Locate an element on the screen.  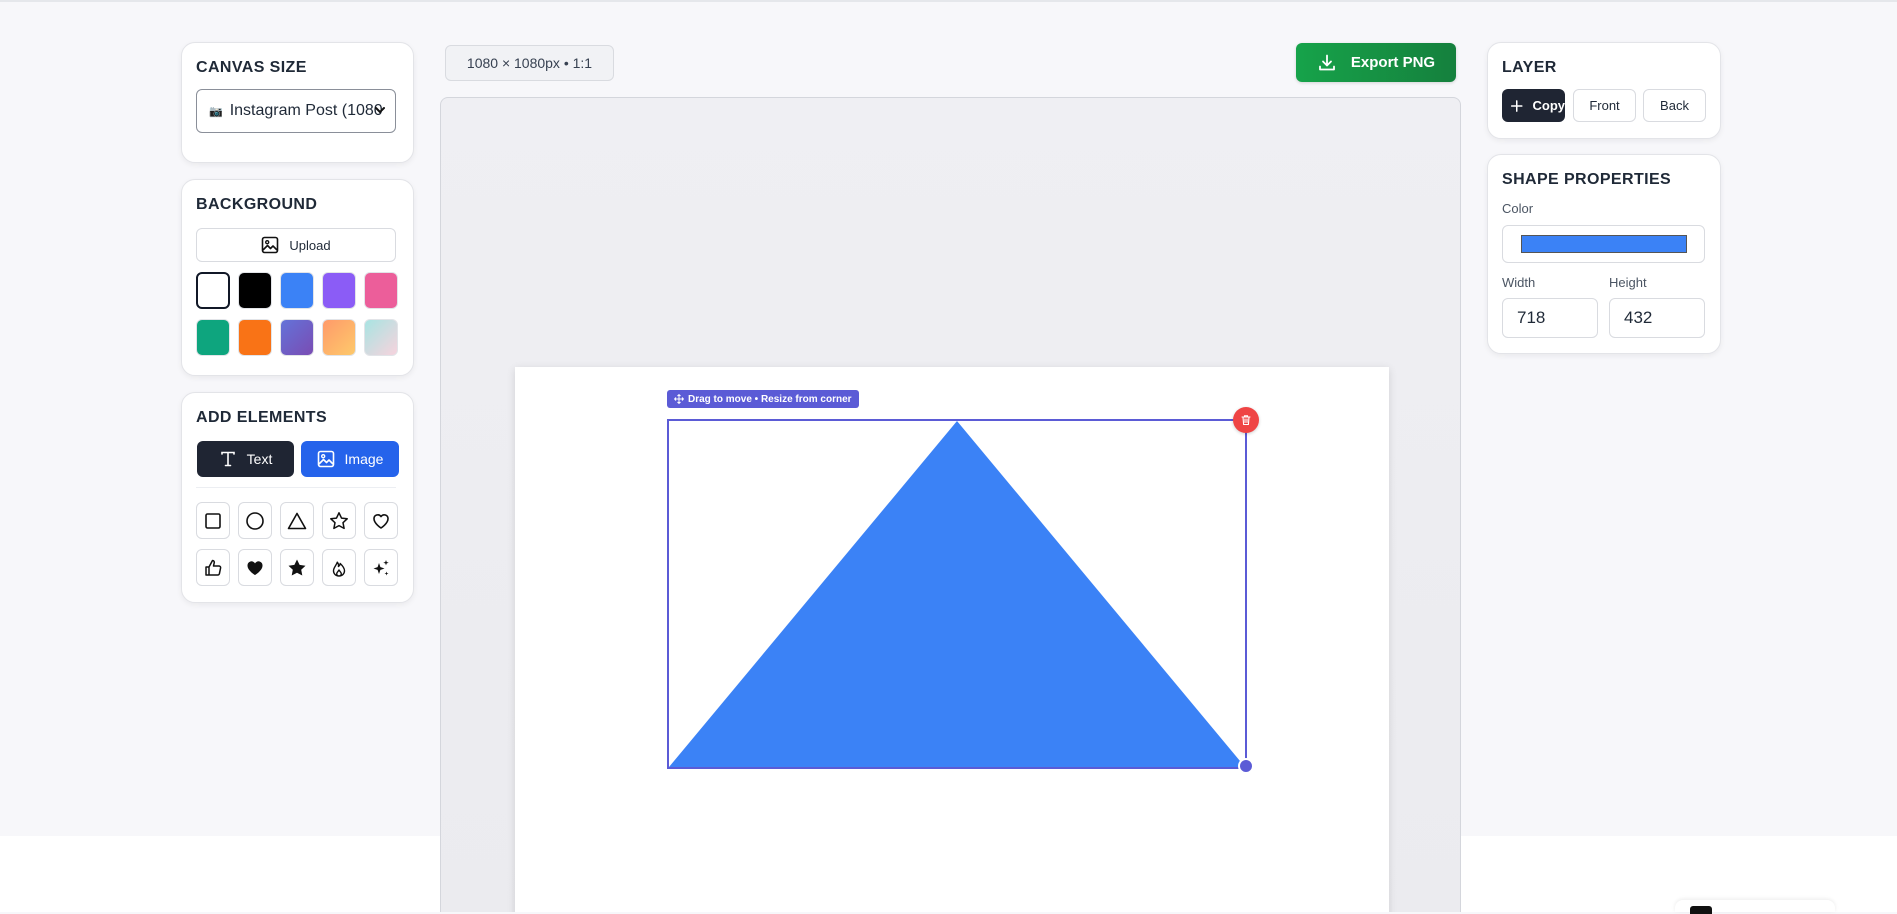
circle-icon is located at coordinates (255, 520).